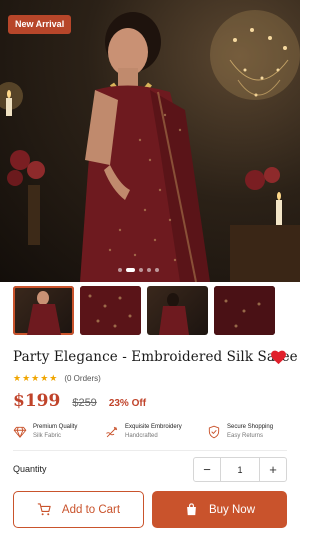 This screenshot has width=320, height=533. What do you see at coordinates (59, 432) in the screenshot?
I see `feature-premium-quality: Premium Quality Silk Fabric` at bounding box center [59, 432].